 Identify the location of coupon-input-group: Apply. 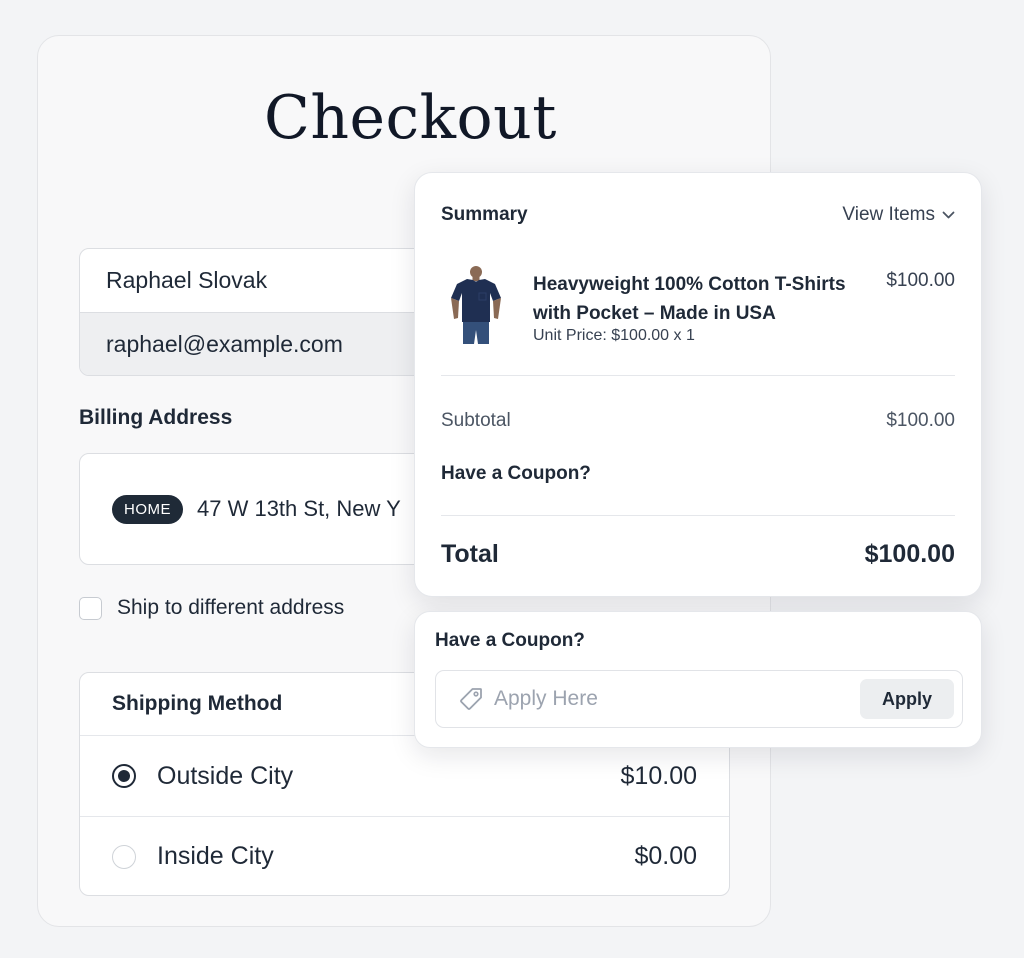
(699, 699).